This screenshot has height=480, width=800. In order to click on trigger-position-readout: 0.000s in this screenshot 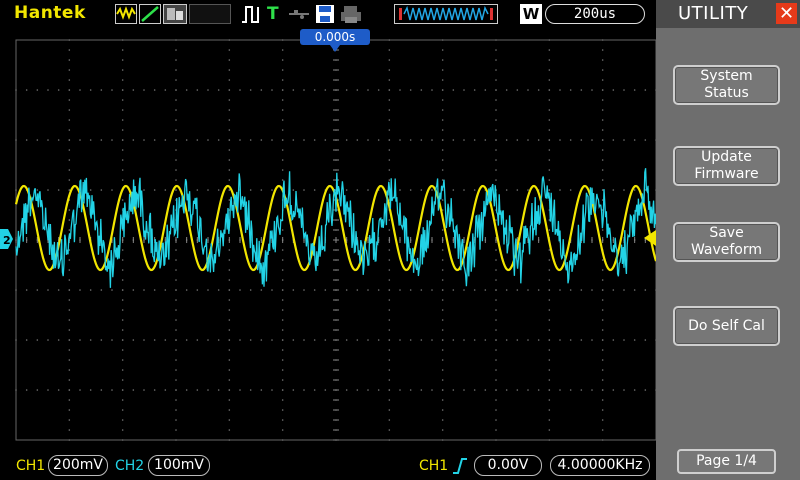, I will do `click(335, 37)`.